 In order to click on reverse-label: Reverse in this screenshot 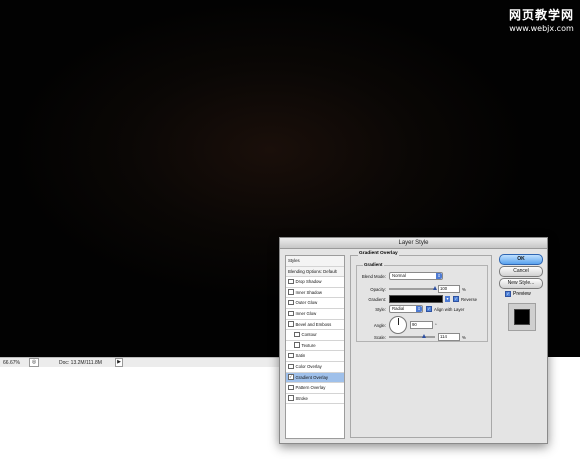, I will do `click(469, 299)`.